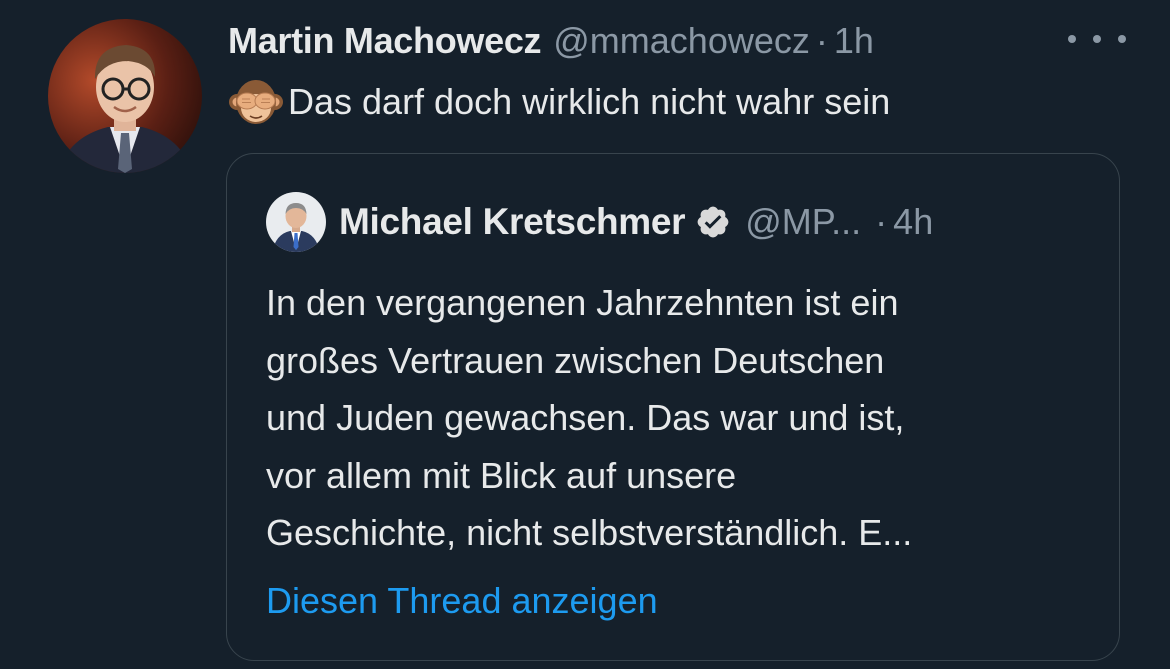 The image size is (1170, 669). I want to click on author-name: Martin Machowecz, so click(385, 41).